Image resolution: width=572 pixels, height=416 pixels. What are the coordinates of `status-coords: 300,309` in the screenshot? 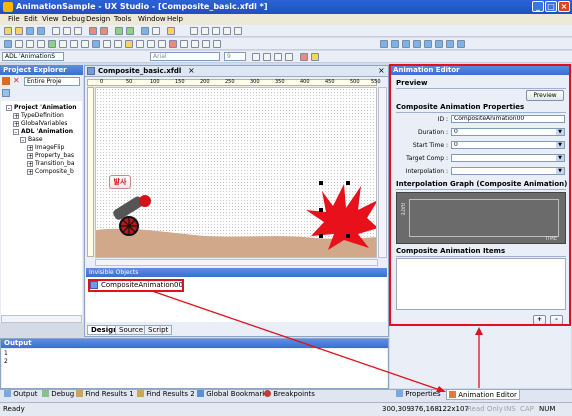 It's located at (396, 409).